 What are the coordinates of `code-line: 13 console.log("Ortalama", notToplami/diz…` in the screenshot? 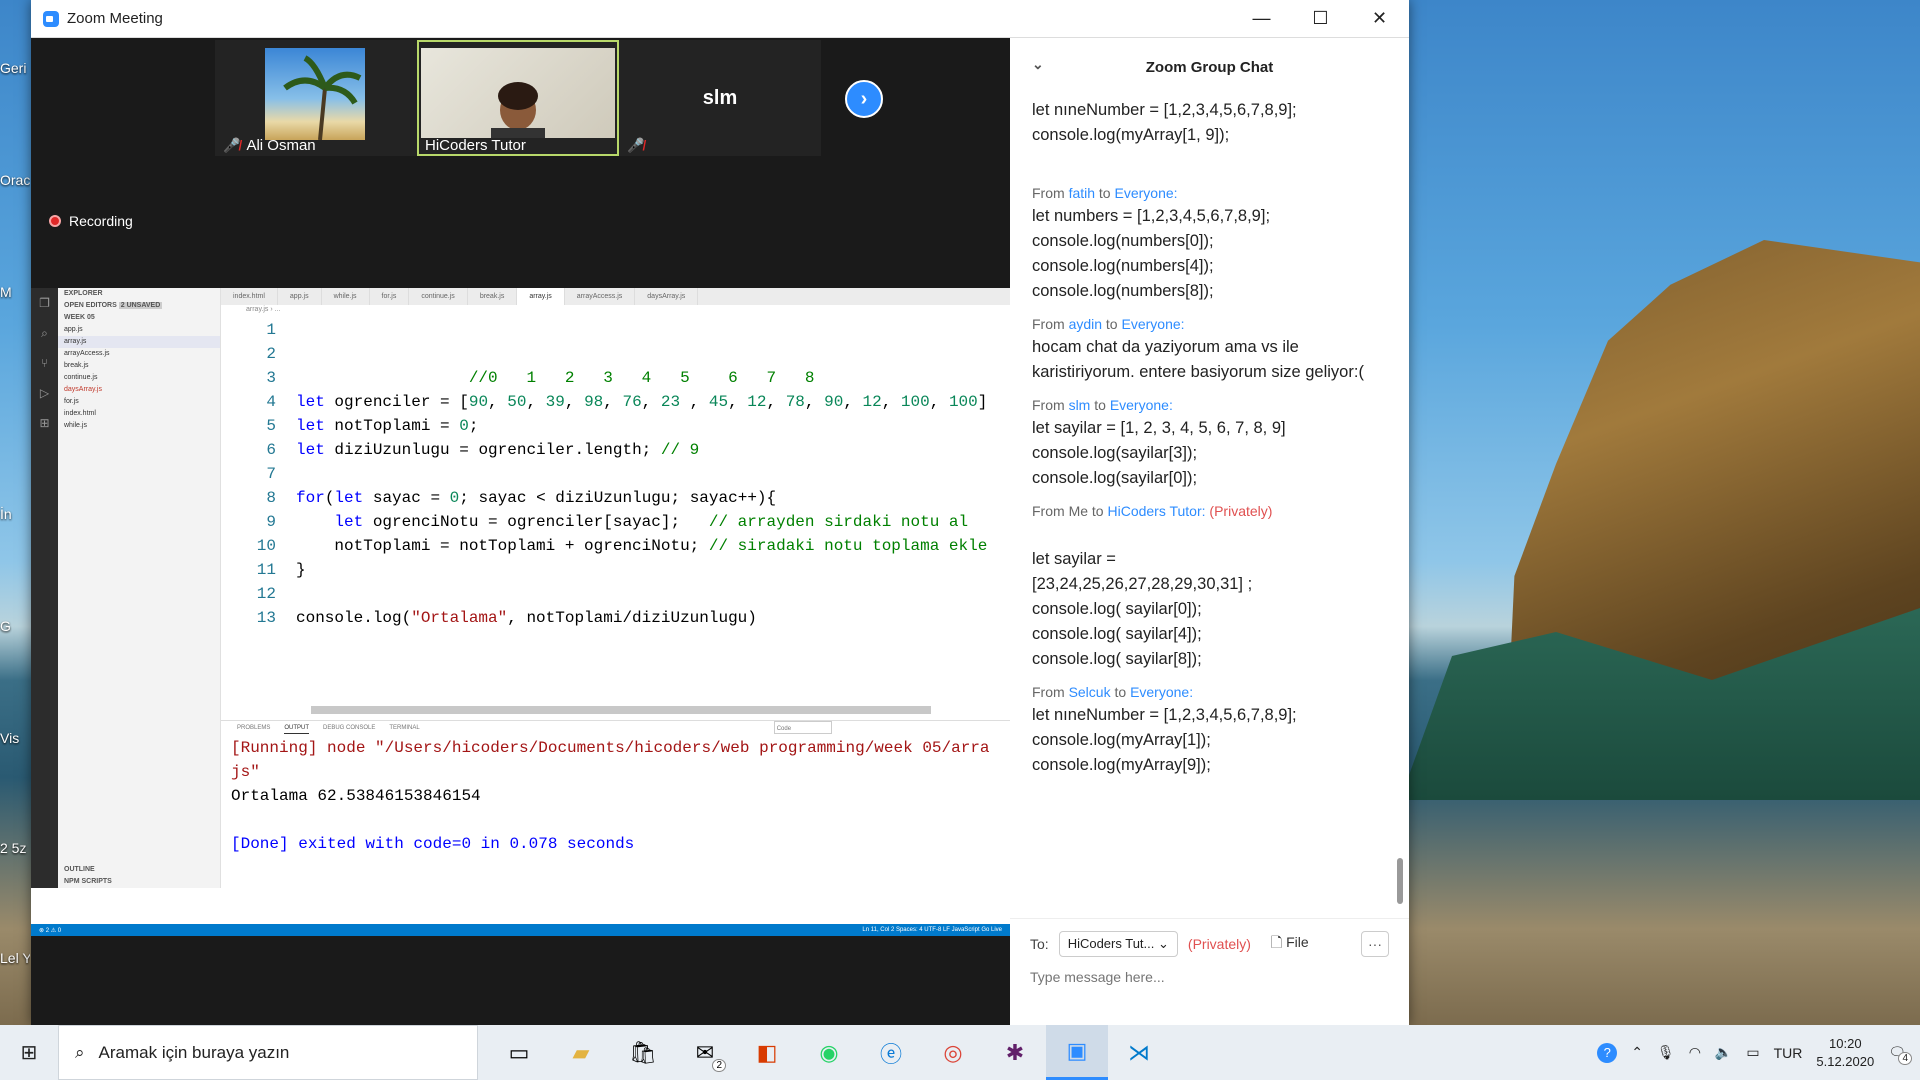 It's located at (615, 618).